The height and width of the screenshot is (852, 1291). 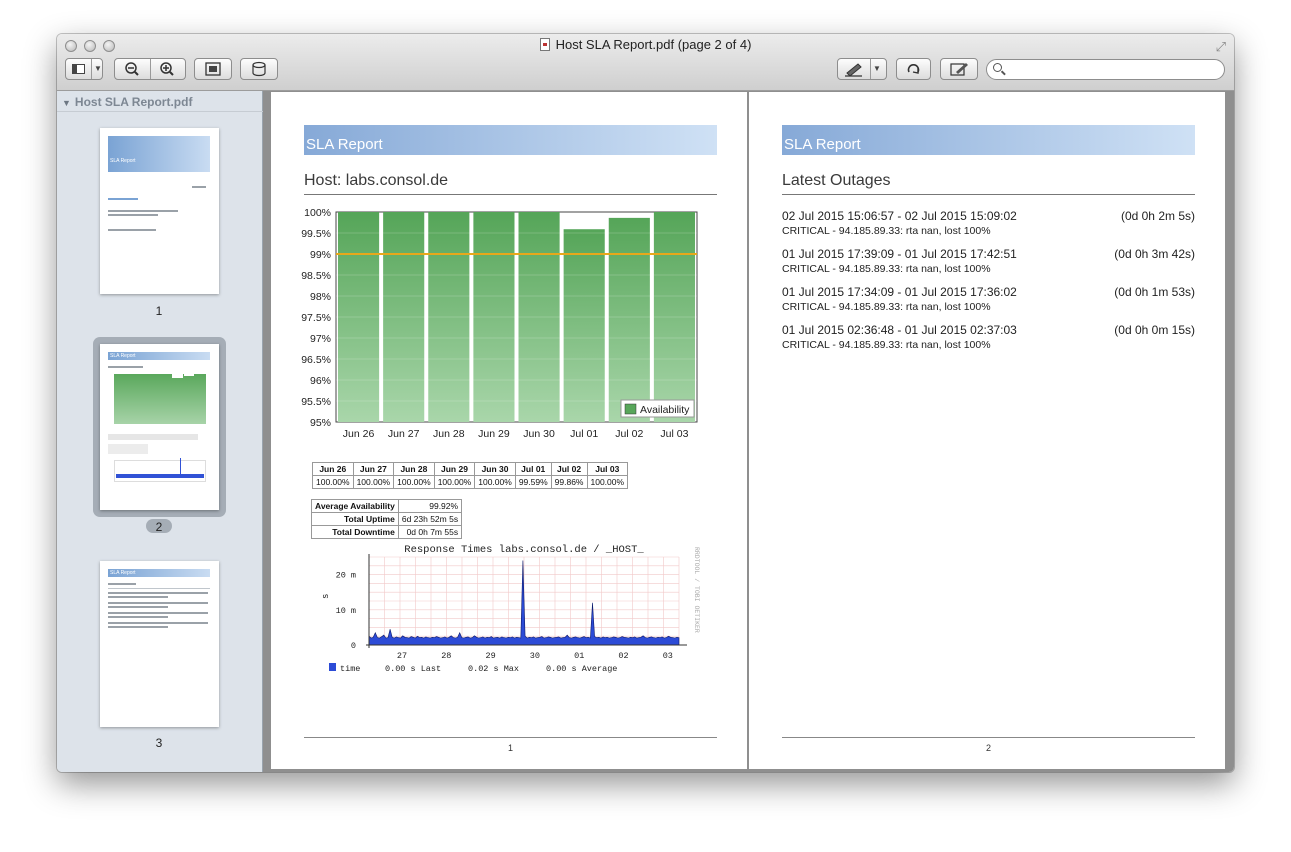 I want to click on fit-page-button, so click(x=213, y=69).